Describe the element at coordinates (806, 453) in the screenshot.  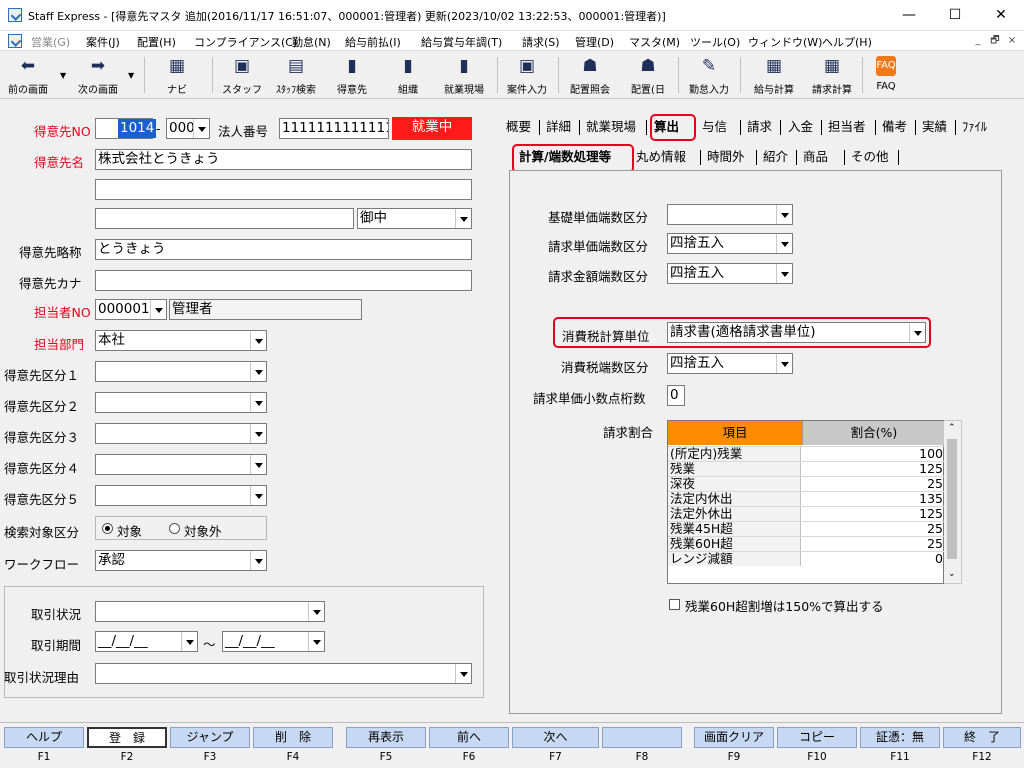
I see `table-row: (所定内)残業 100` at that location.